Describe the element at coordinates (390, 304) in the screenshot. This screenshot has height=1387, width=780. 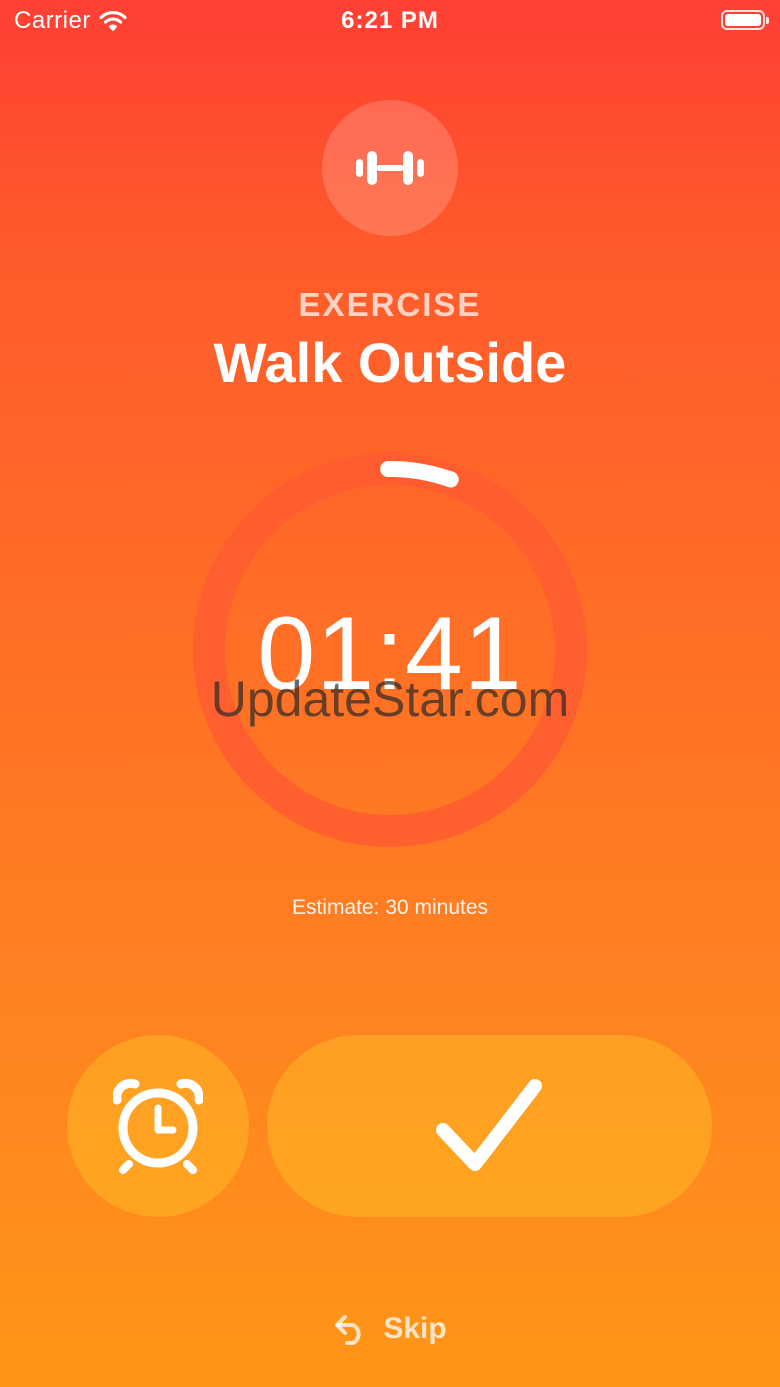
I see `task-category: EXERCISE` at that location.